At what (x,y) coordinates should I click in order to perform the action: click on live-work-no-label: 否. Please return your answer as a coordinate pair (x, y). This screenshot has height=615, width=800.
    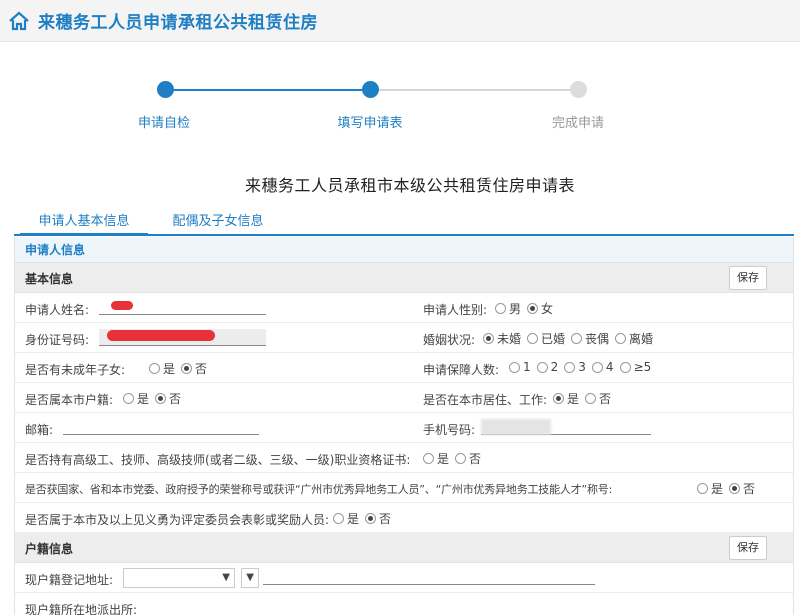
    Looking at the image, I should click on (605, 399).